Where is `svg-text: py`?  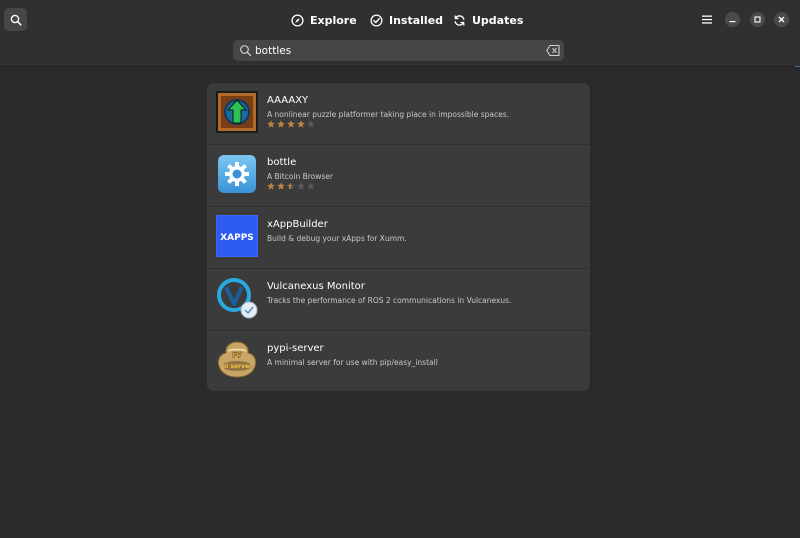
svg-text: py is located at coordinates (237, 354).